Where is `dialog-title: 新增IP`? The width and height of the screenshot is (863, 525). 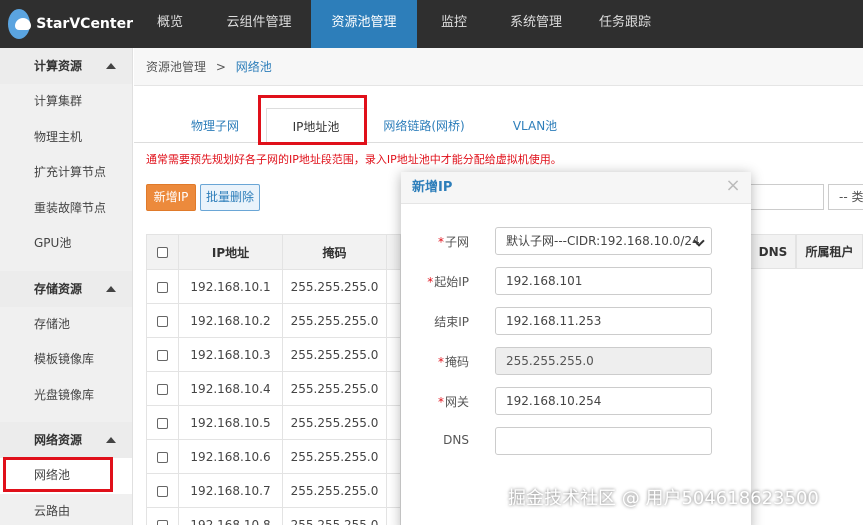
dialog-title: 新增IP is located at coordinates (576, 188).